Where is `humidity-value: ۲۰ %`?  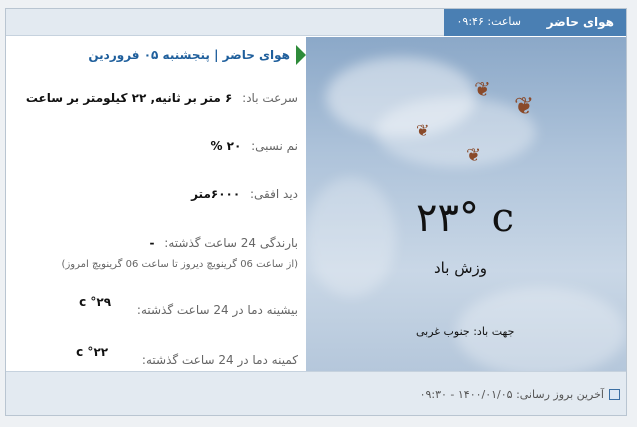 humidity-value: ۲۰ % is located at coordinates (226, 146).